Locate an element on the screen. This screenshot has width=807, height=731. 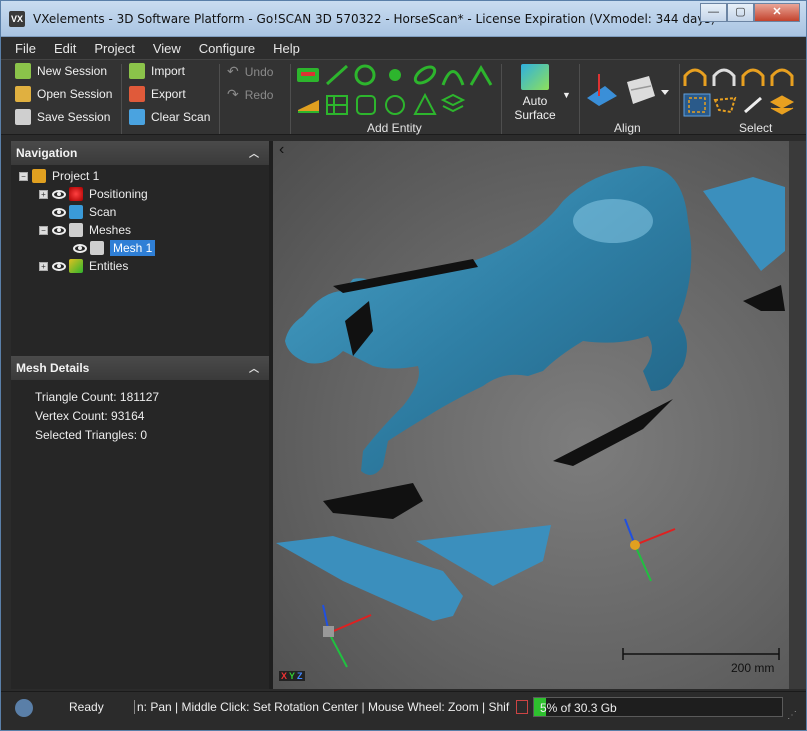
specular-highlight is located at coordinates (613, 221).